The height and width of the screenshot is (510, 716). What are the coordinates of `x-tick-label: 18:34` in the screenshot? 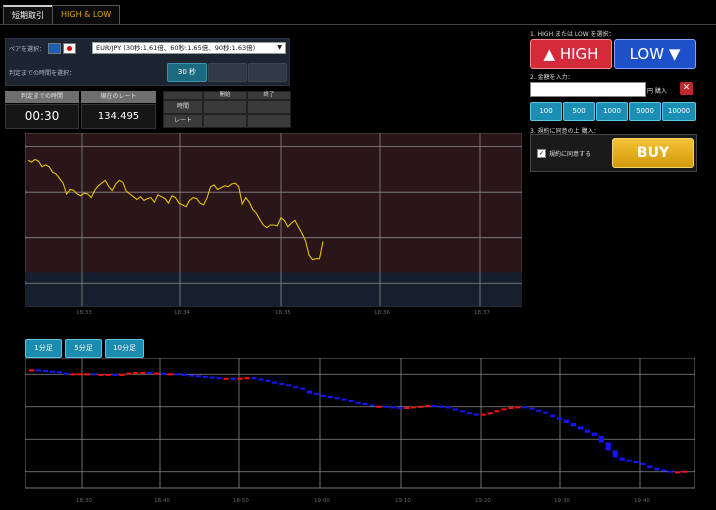 It's located at (182, 313).